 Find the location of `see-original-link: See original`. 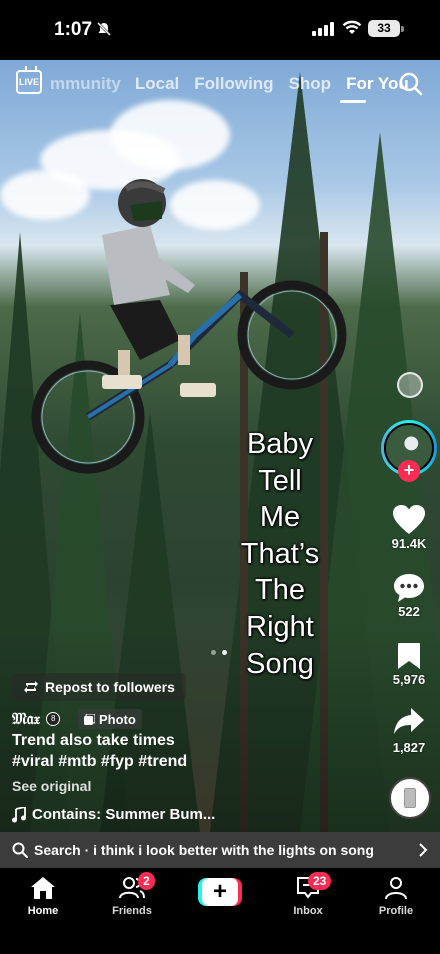

see-original-link: See original is located at coordinates (51, 786).